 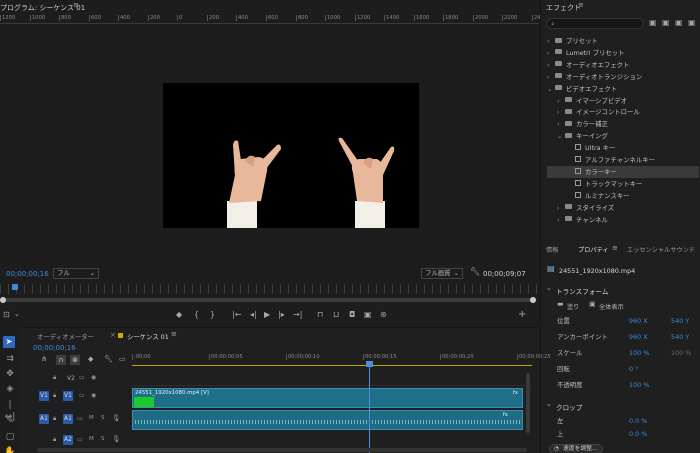 I want to click on lift-icon: ⊓, so click(x=320, y=315).